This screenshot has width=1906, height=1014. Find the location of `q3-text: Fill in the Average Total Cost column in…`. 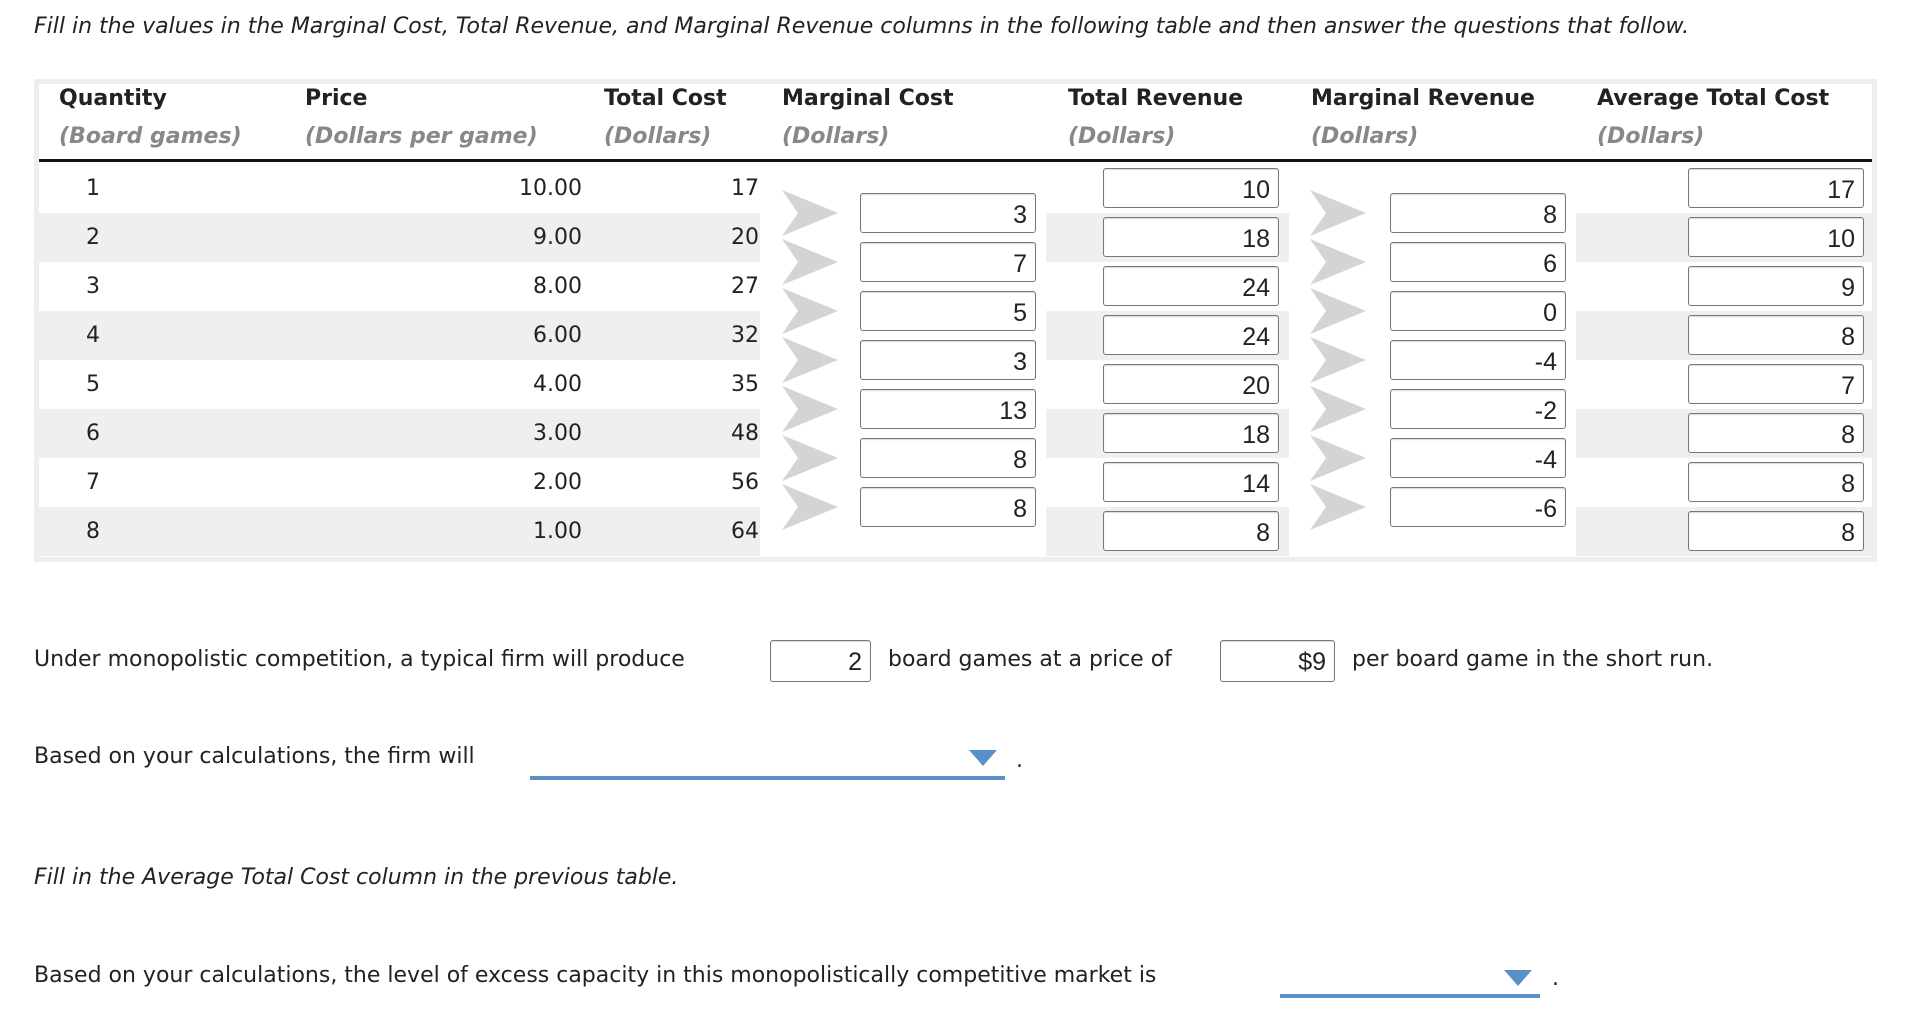

q3-text: Fill in the Average Total Cost column in… is located at coordinates (356, 877).